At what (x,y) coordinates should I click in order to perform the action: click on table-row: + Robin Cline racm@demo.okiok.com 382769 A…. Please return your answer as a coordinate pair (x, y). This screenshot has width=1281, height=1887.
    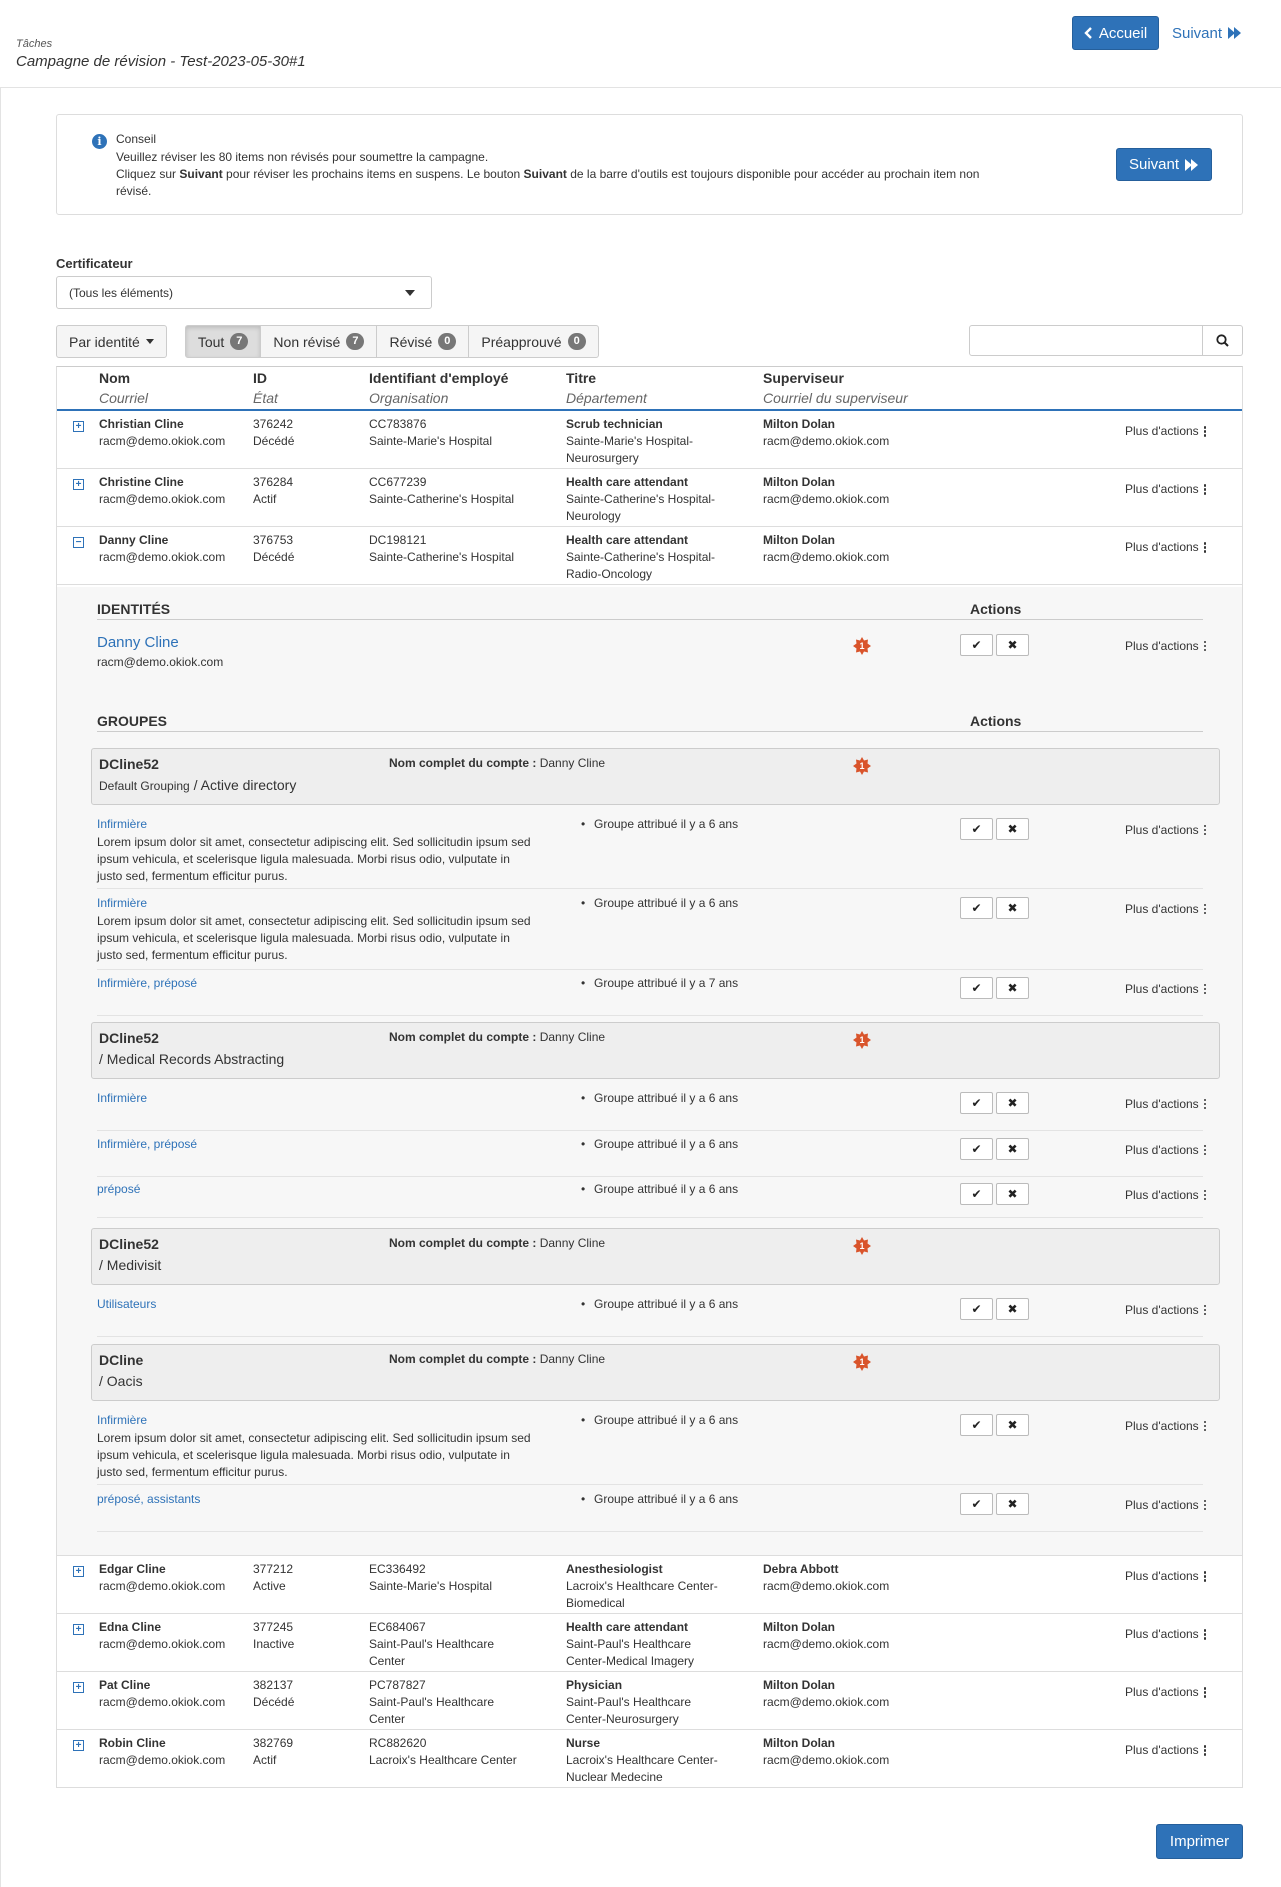
    Looking at the image, I should click on (649, 1759).